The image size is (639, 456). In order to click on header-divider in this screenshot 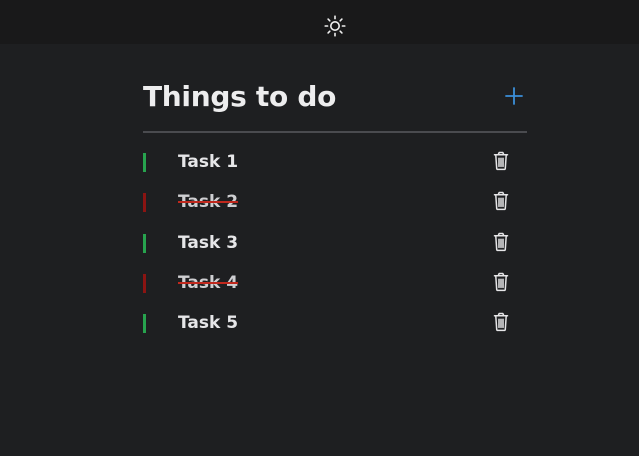, I will do `click(335, 132)`.